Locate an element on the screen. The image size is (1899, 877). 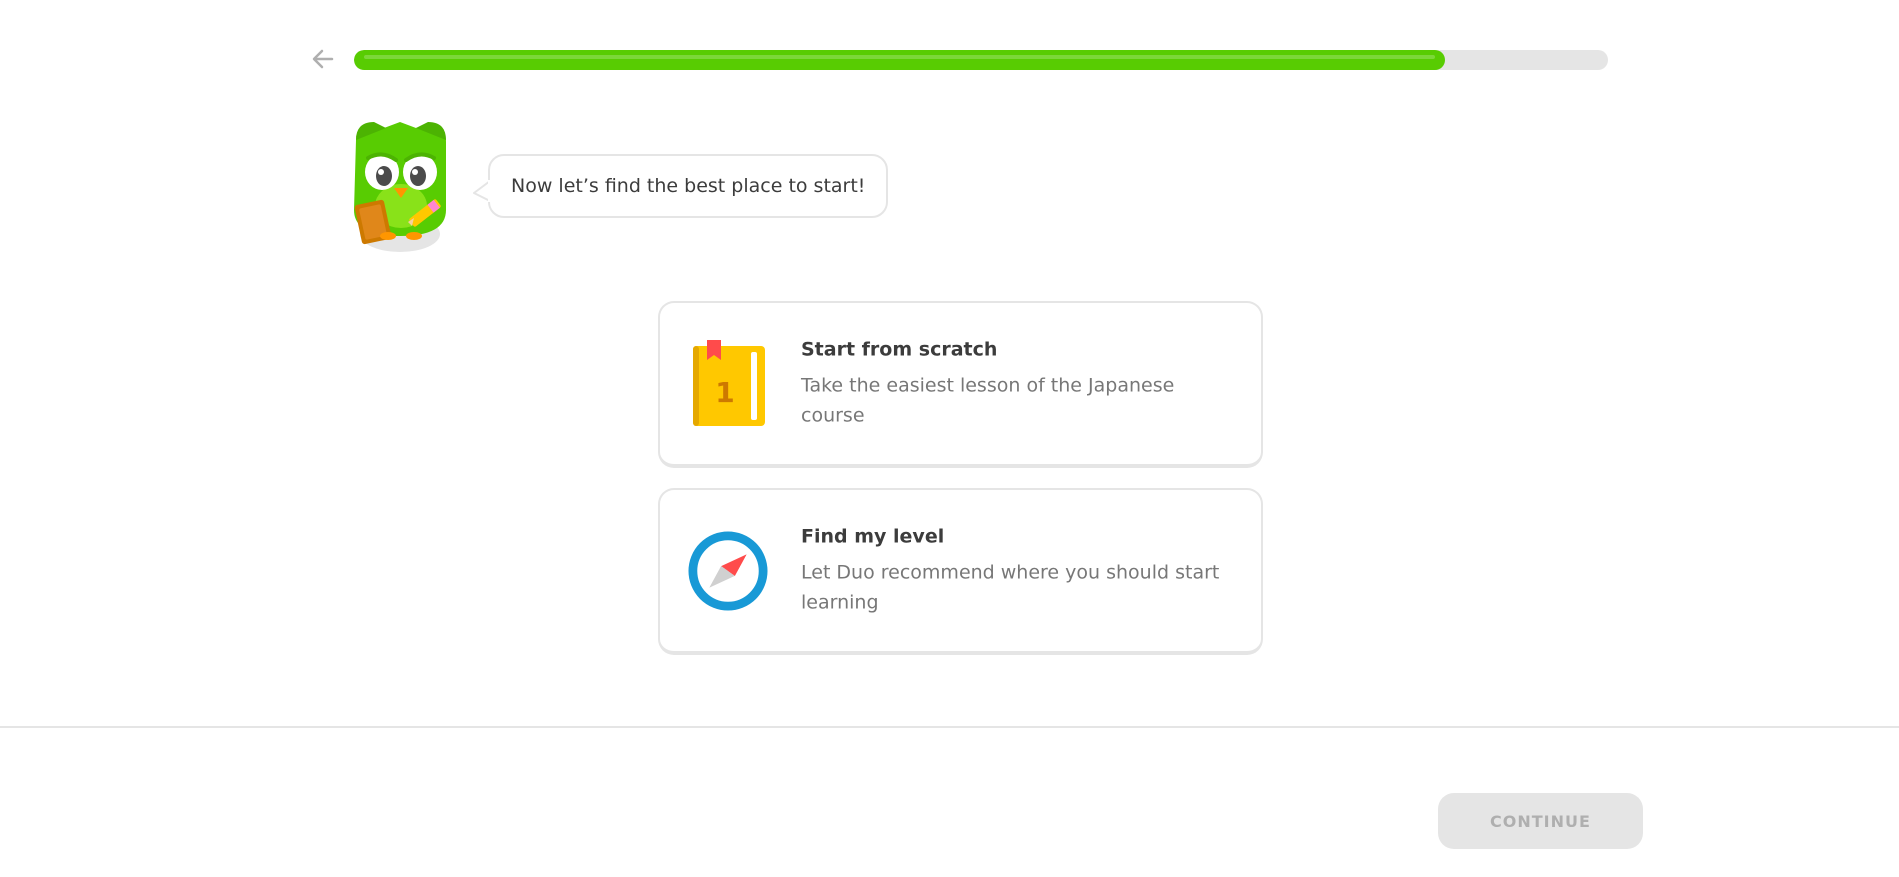
footer-divider is located at coordinates (949, 727).